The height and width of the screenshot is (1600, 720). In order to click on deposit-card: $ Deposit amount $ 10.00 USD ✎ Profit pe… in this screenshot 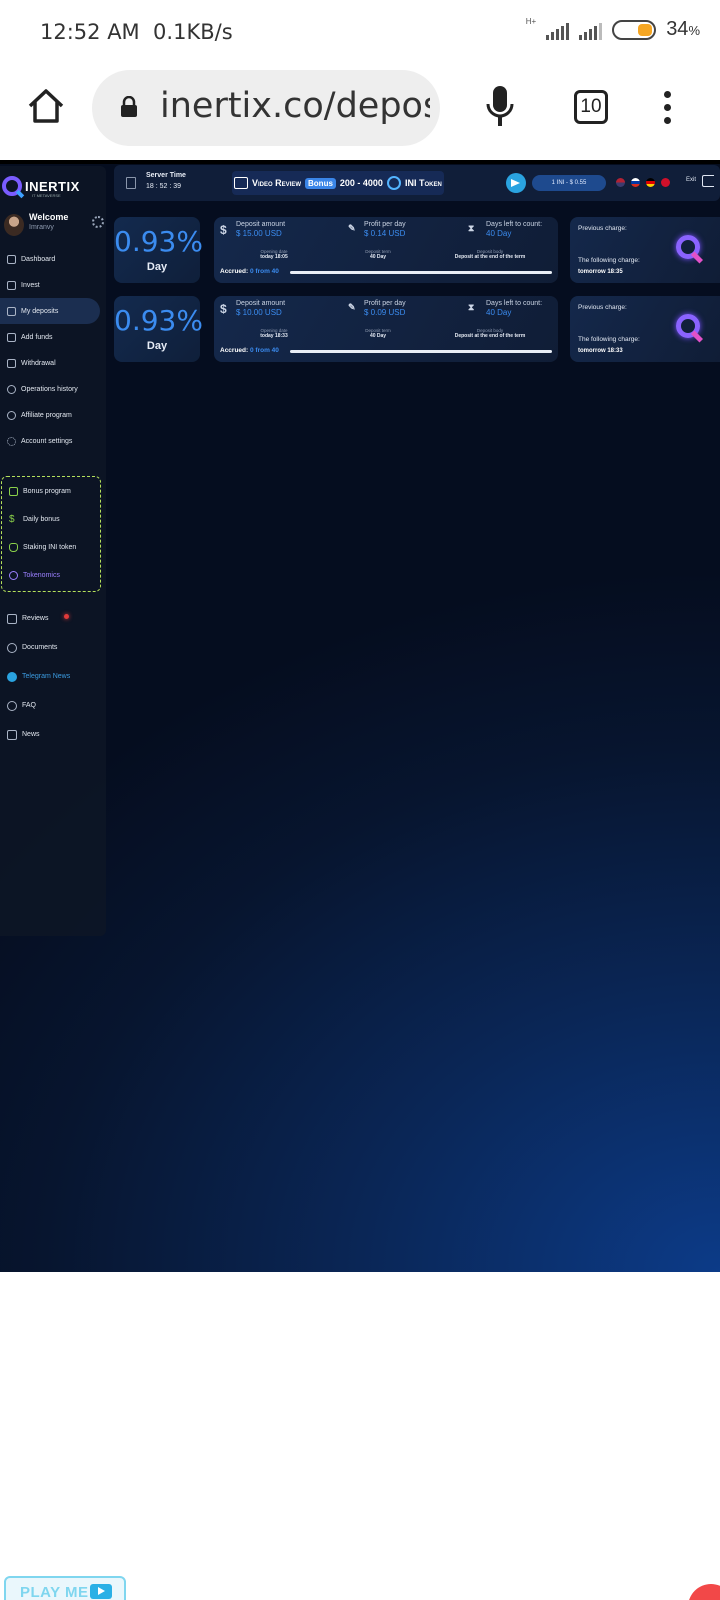, I will do `click(386, 329)`.